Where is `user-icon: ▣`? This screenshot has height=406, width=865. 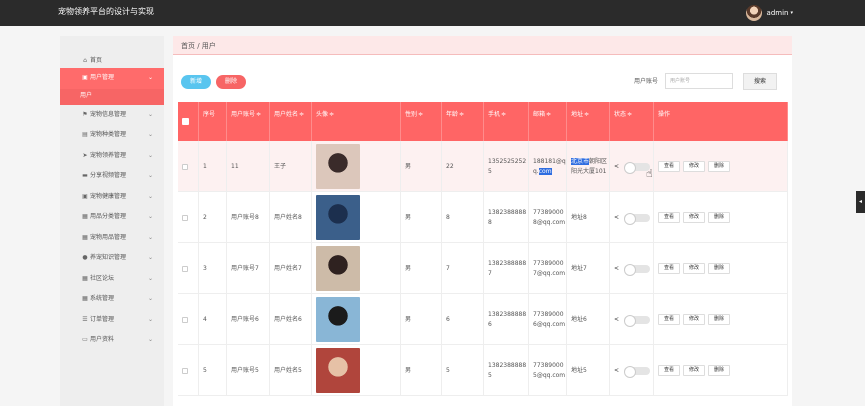
user-icon: ▣ is located at coordinates (85, 77).